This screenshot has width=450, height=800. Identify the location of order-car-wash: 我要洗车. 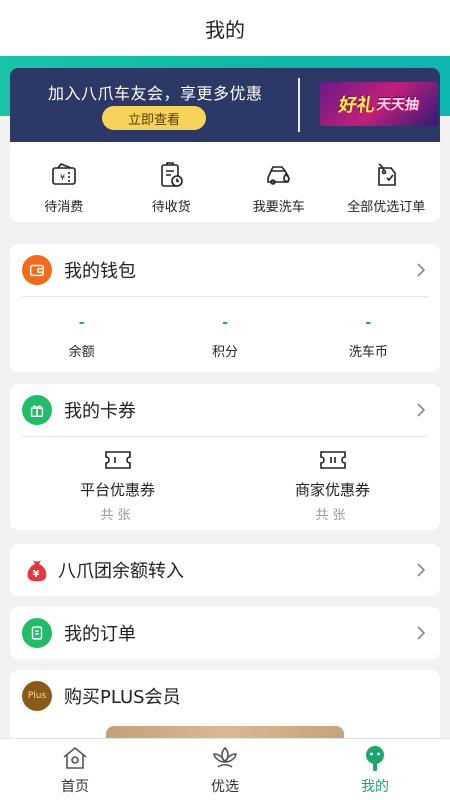
(279, 182).